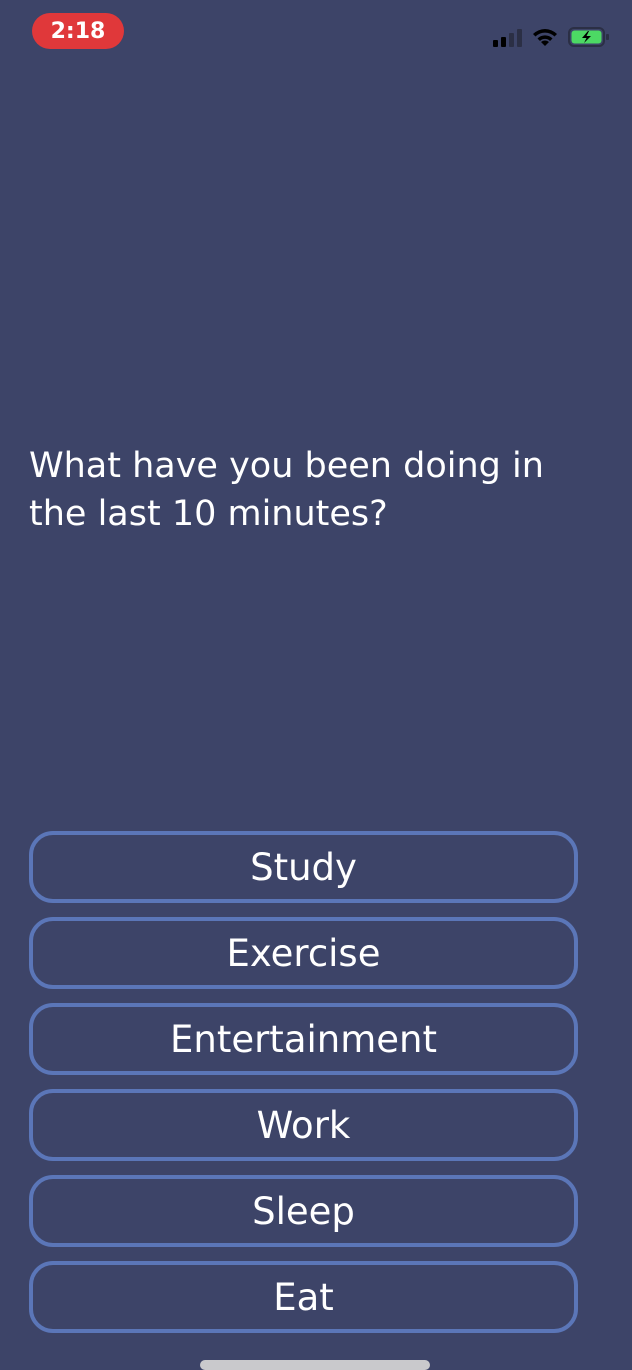 This screenshot has width=632, height=1370. Describe the element at coordinates (545, 37) in the screenshot. I see `wifi-icon` at that location.